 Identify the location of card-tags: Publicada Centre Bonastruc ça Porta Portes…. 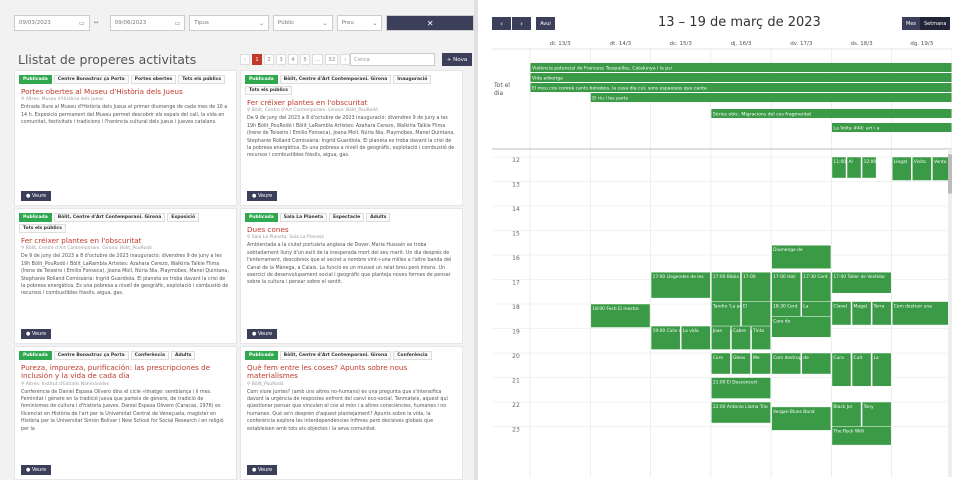
(125, 77).